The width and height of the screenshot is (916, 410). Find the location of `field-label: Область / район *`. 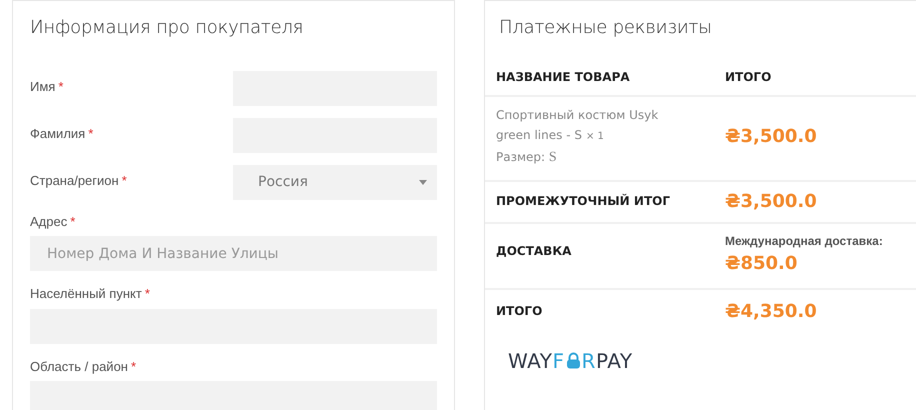

field-label: Область / район * is located at coordinates (84, 367).